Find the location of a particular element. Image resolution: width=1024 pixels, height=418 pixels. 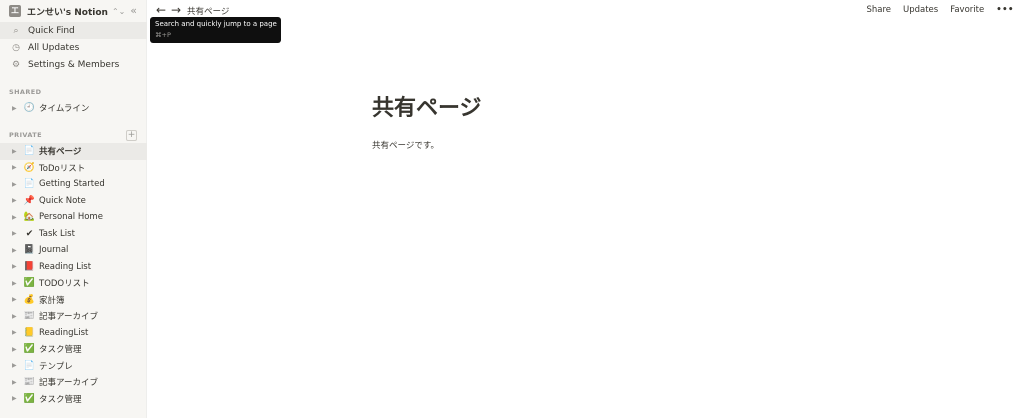

page-label: 共有ページ is located at coordinates (60, 152).